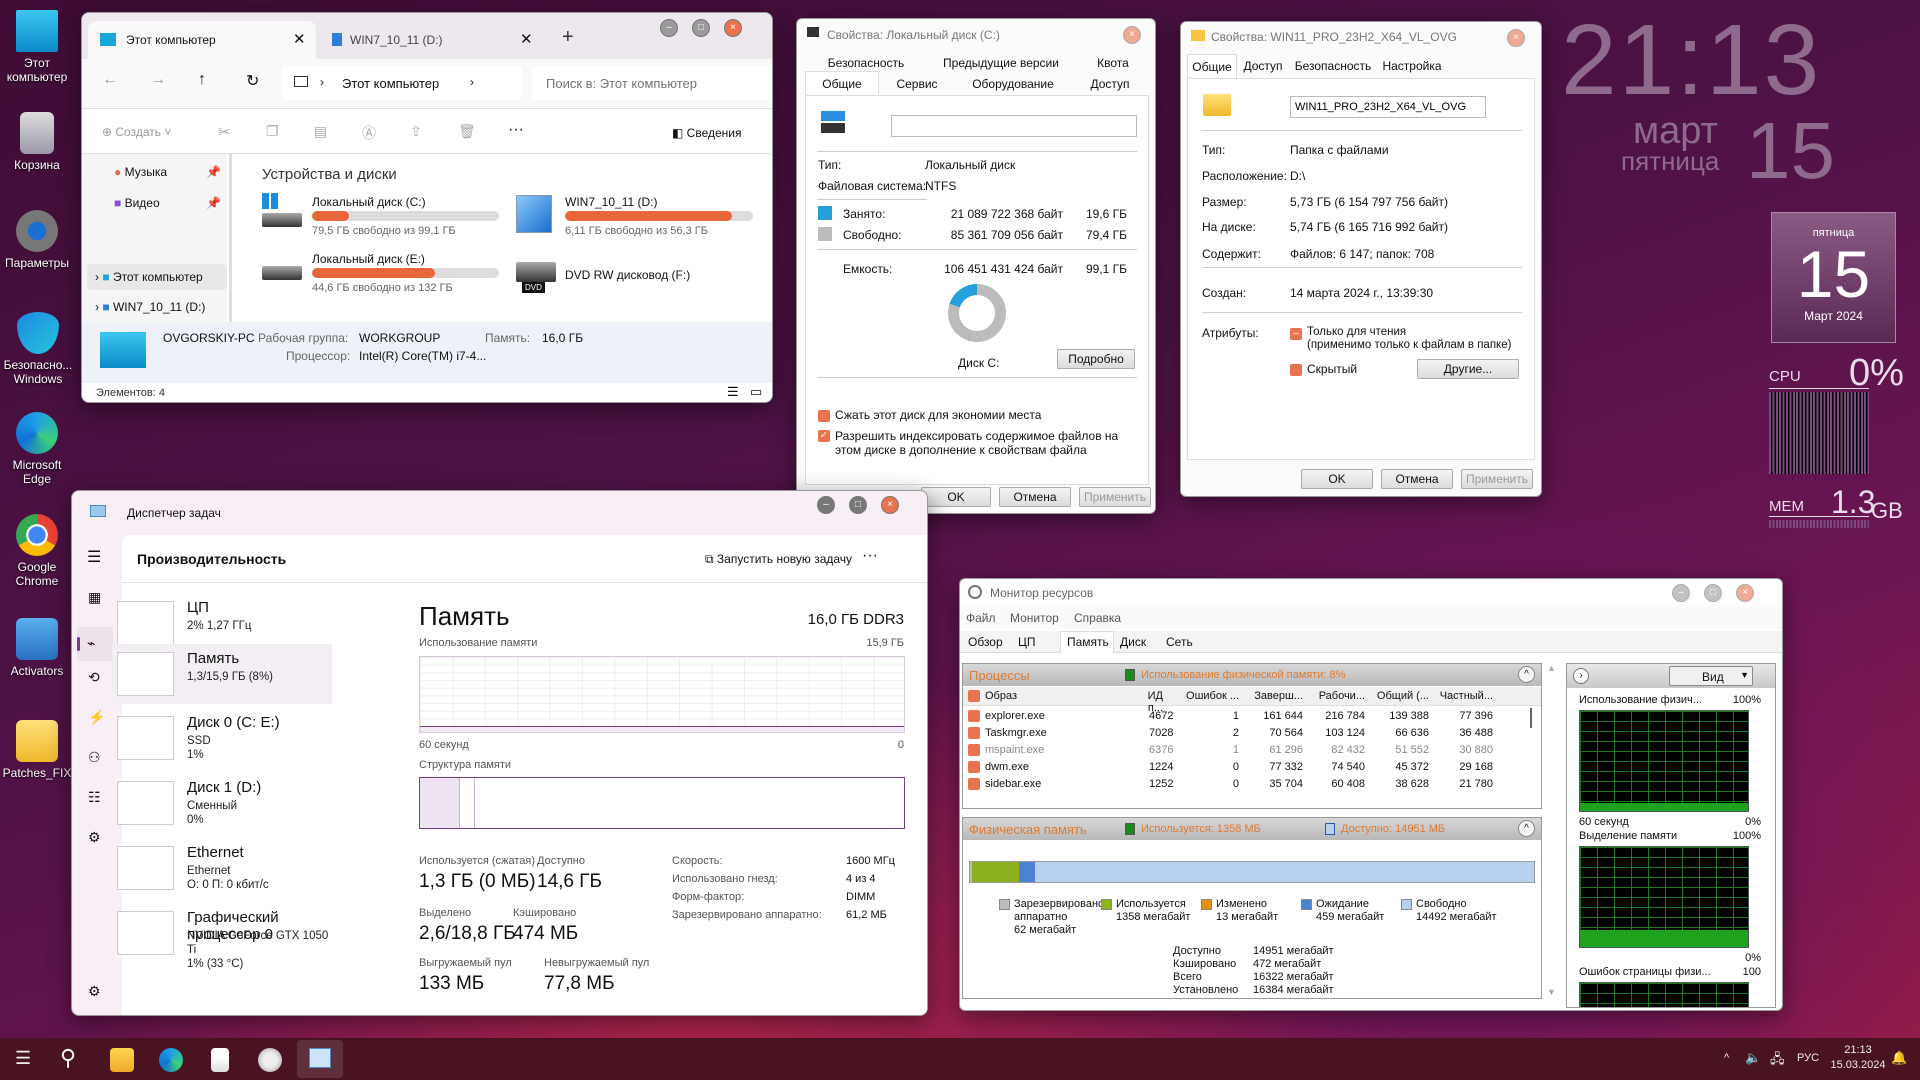 The image size is (1920, 1080). What do you see at coordinates (150, 307) in the screenshot?
I see `nav-item-win7-drive: › ■ WIN7_10_11 (D:)` at bounding box center [150, 307].